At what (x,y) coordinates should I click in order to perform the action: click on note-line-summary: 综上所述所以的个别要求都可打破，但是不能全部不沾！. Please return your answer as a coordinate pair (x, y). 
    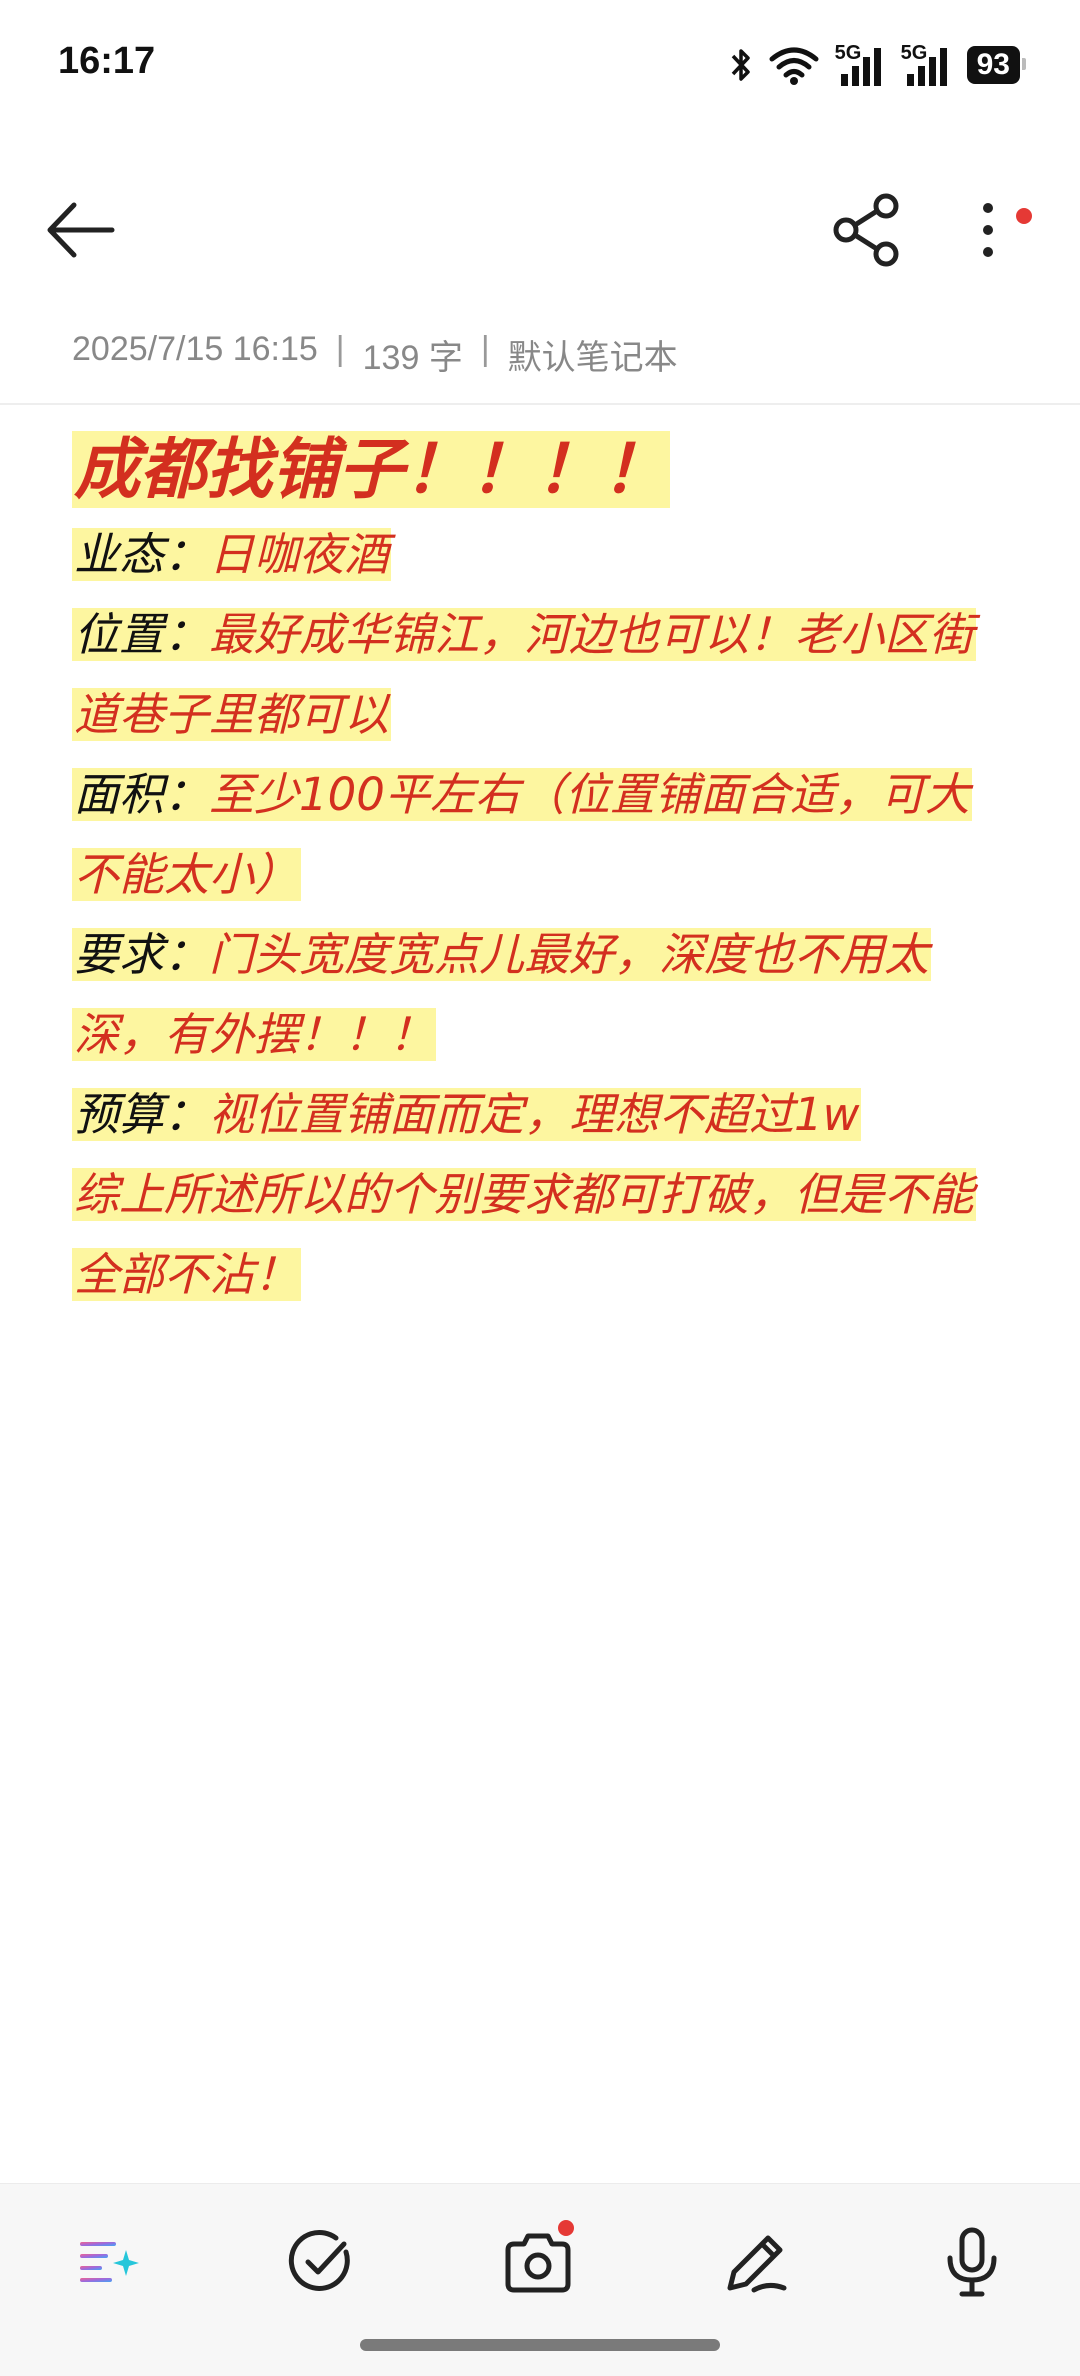
    Looking at the image, I should click on (537, 1235).